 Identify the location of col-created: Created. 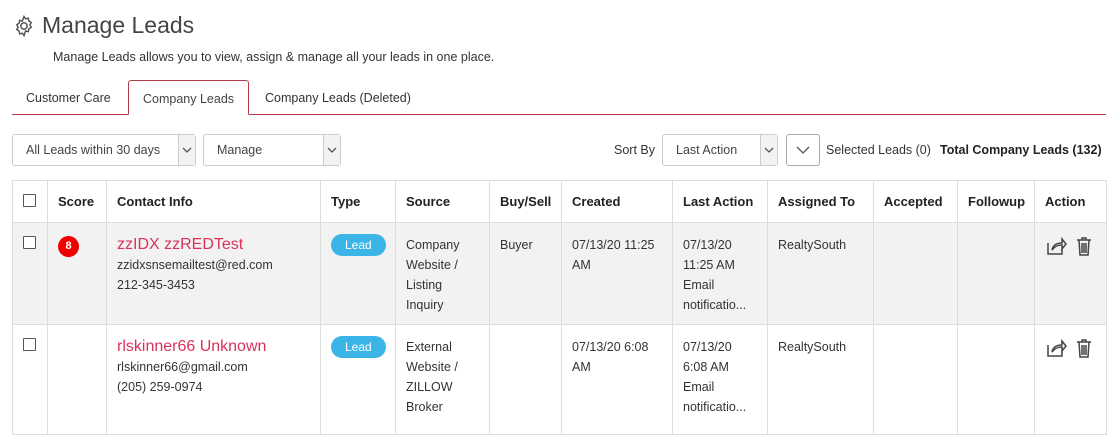
(617, 201).